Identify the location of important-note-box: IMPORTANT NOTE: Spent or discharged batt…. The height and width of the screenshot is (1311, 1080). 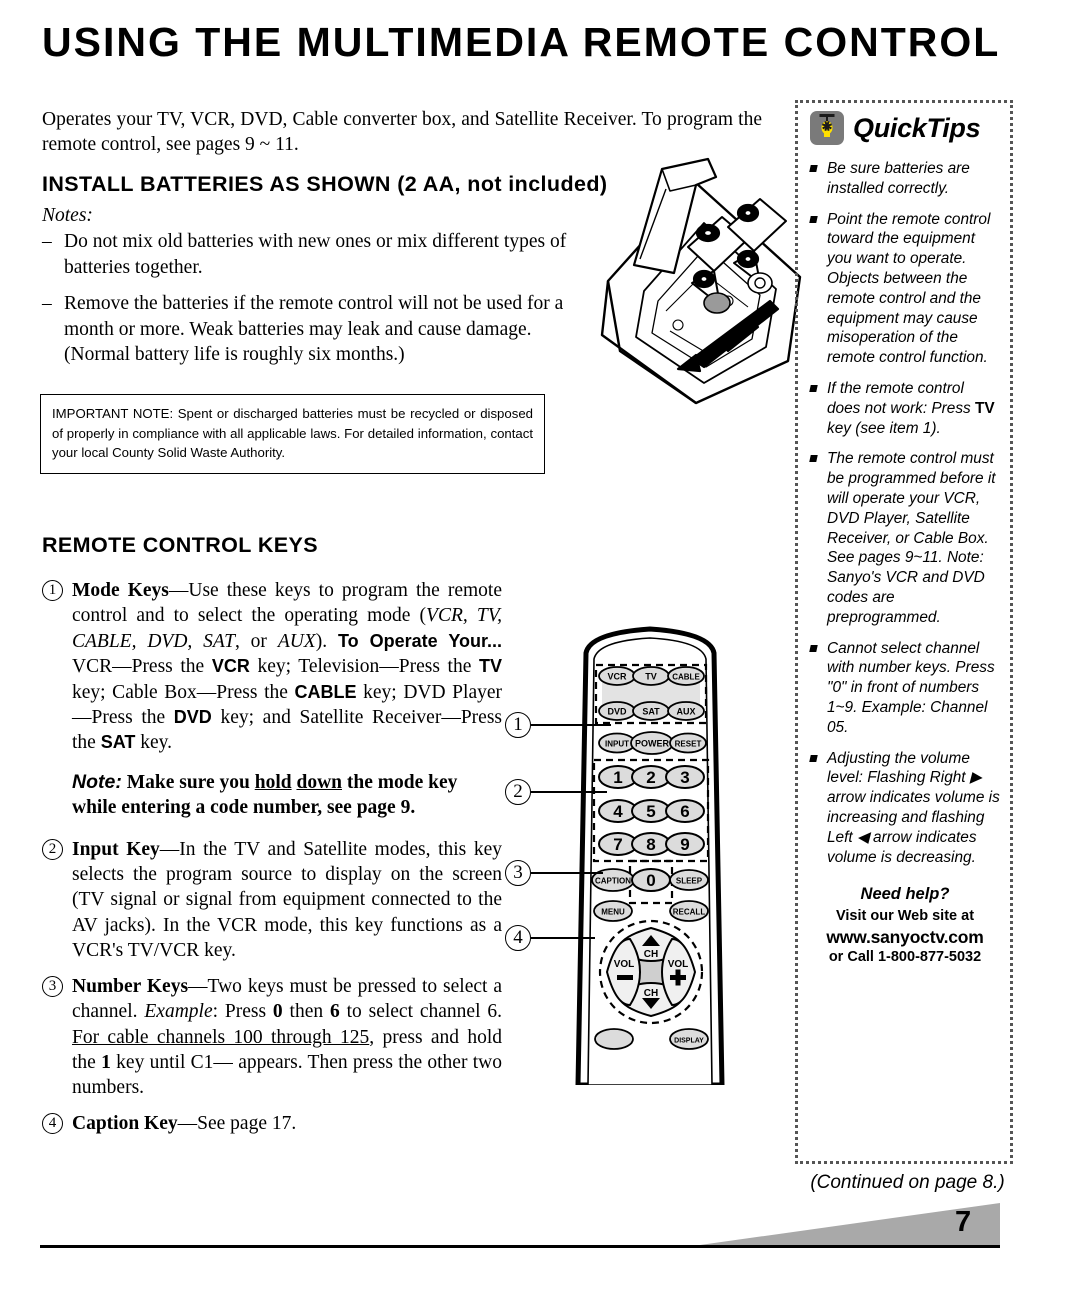
(292, 434).